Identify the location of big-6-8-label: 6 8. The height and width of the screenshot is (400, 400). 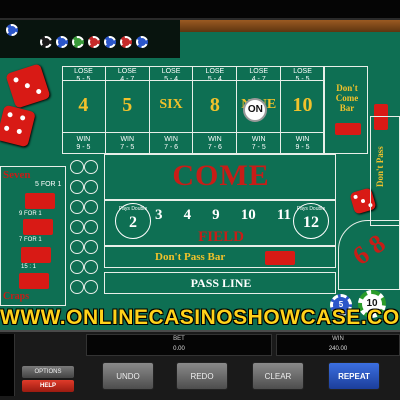
(369, 249).